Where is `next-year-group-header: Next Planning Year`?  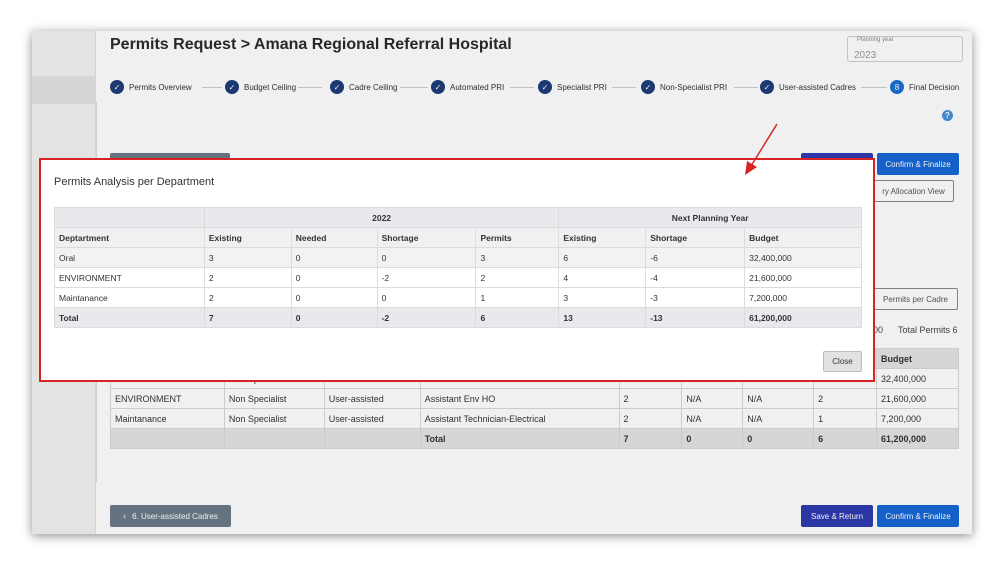 next-year-group-header: Next Planning Year is located at coordinates (710, 217).